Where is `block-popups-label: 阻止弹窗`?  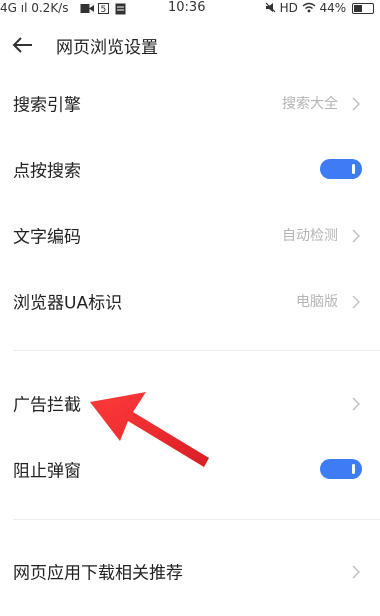
block-popups-label: 阻止弹窗 is located at coordinates (47, 471).